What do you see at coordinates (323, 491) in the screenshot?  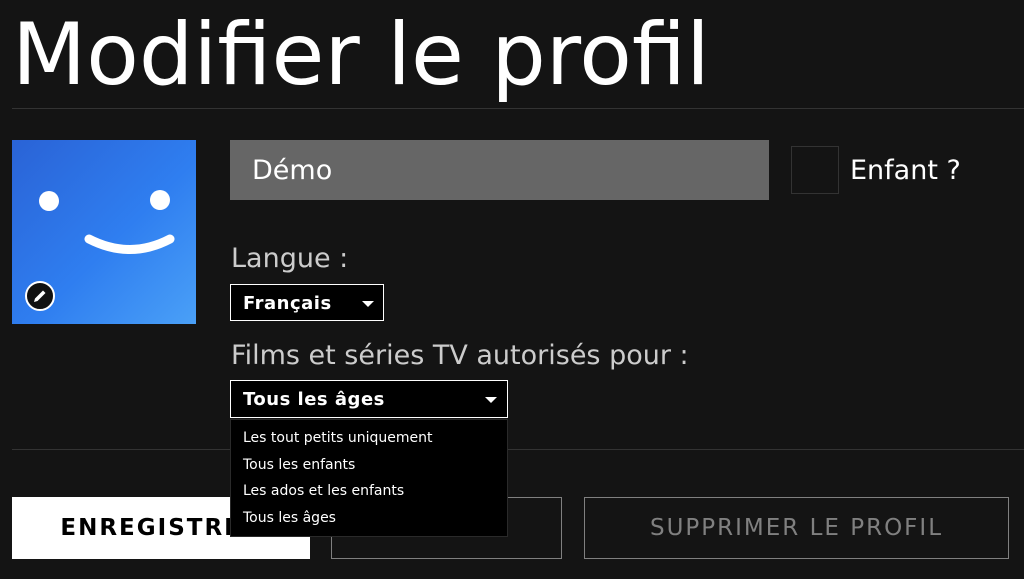 I see `maturity-option: Les ados et les enfants` at bounding box center [323, 491].